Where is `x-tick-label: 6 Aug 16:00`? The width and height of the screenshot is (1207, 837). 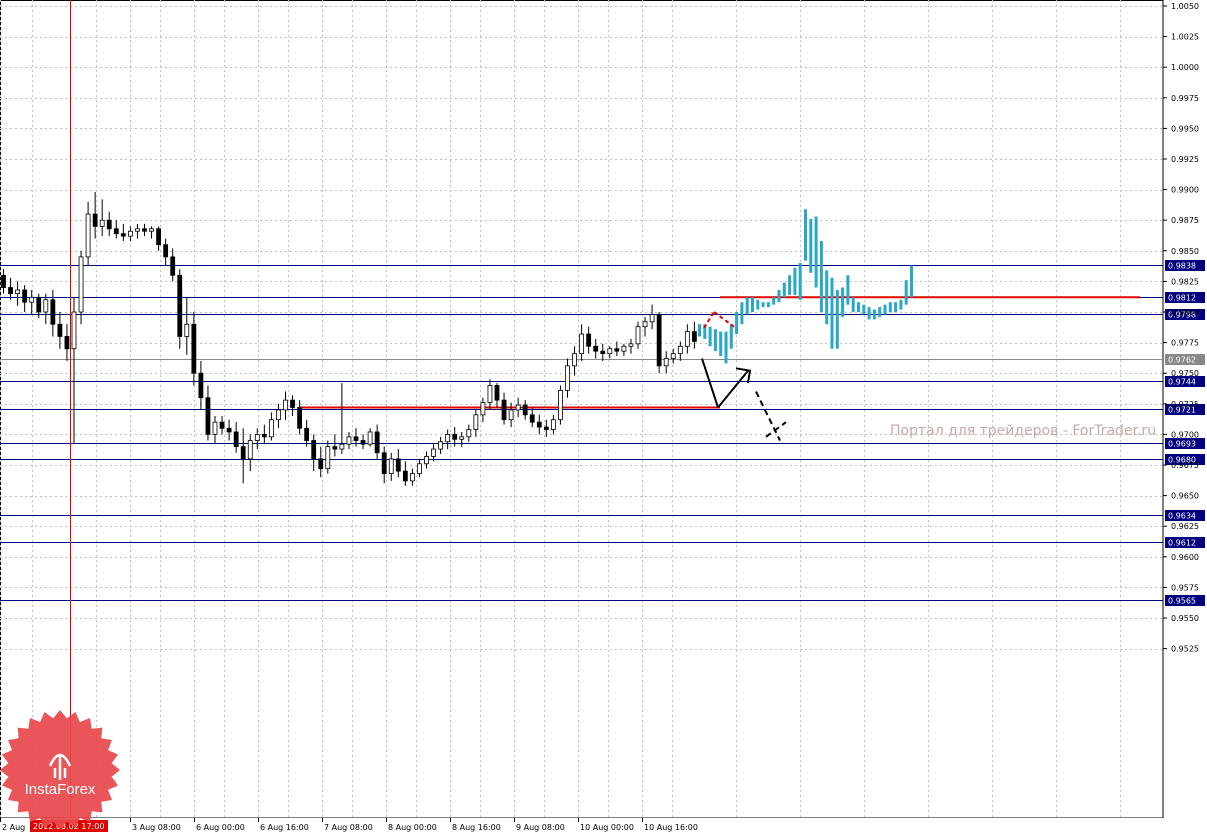
x-tick-label: 6 Aug 16:00 is located at coordinates (284, 827).